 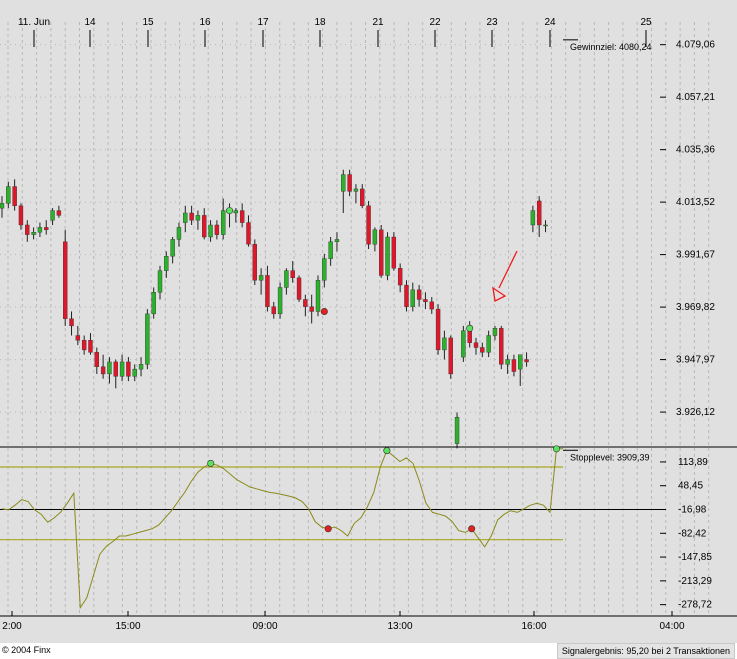 I want to click on annotation-label: Stopplevel: 3909,39, so click(x=610, y=457).